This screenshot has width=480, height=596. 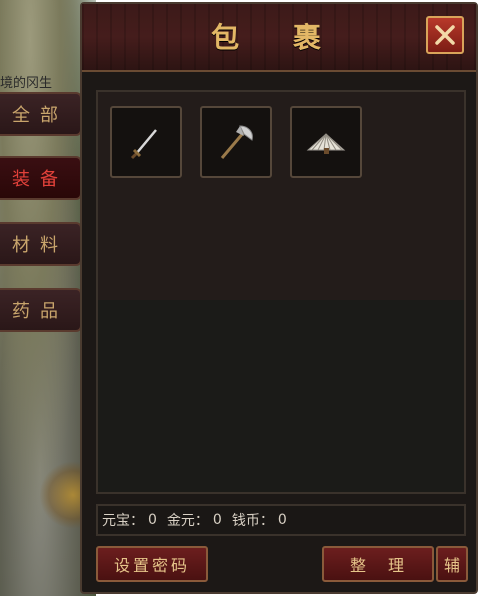 I want to click on window-title: 包 裹, so click(x=277, y=37).